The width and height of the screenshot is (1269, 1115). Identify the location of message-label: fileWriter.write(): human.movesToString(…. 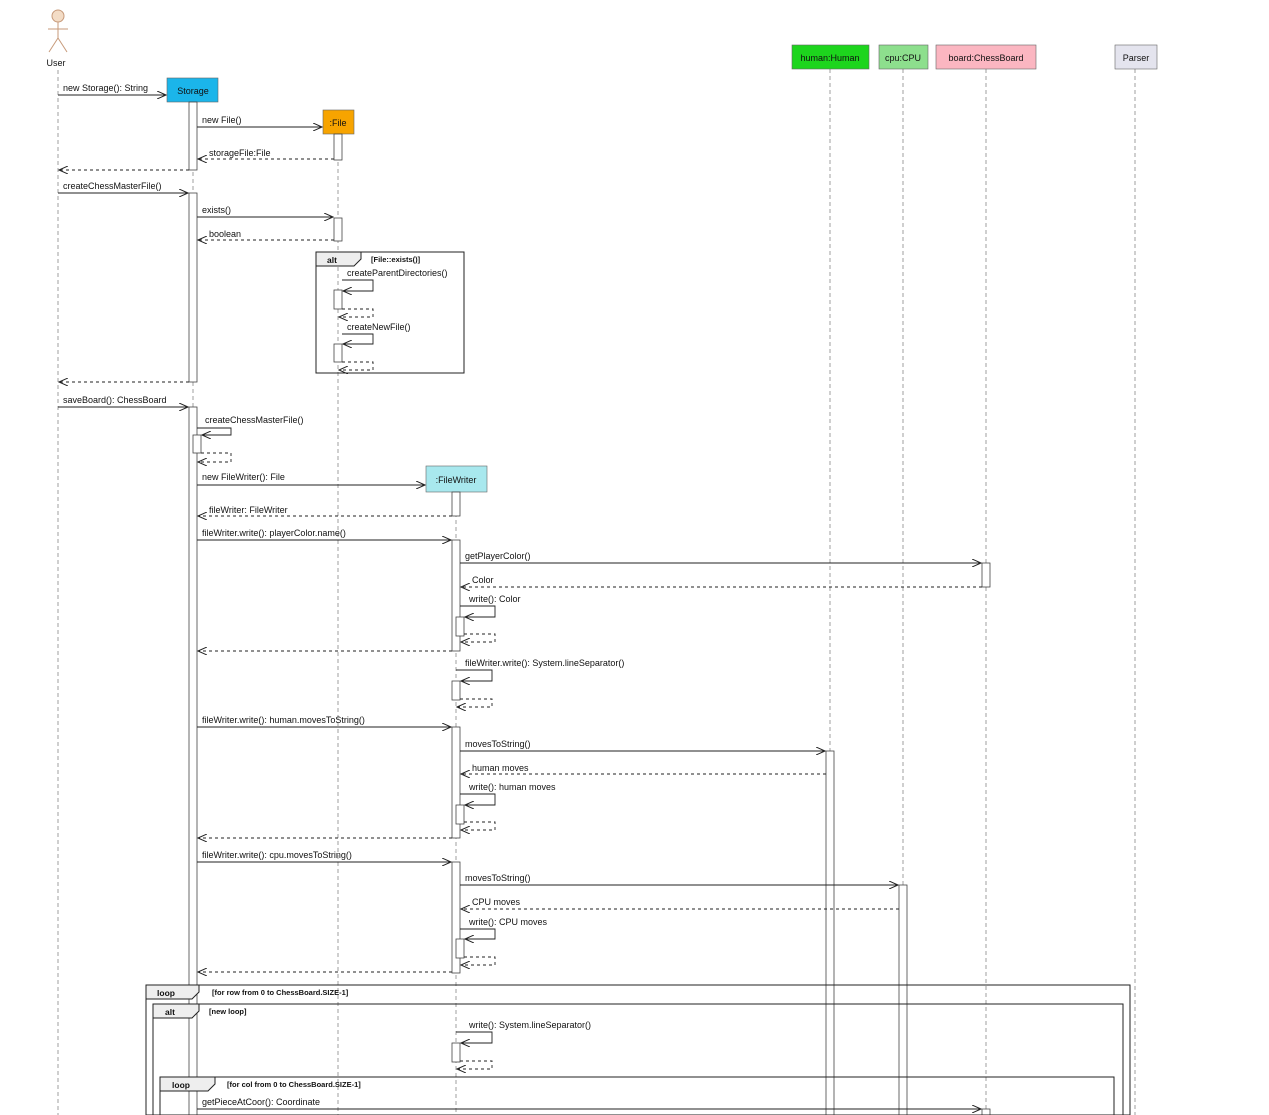
(283, 720).